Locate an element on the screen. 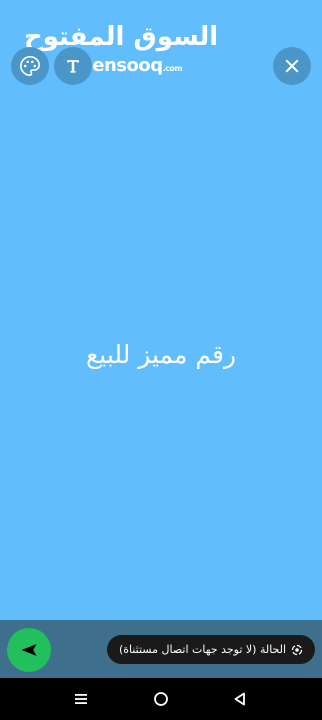  back-button is located at coordinates (240, 699).